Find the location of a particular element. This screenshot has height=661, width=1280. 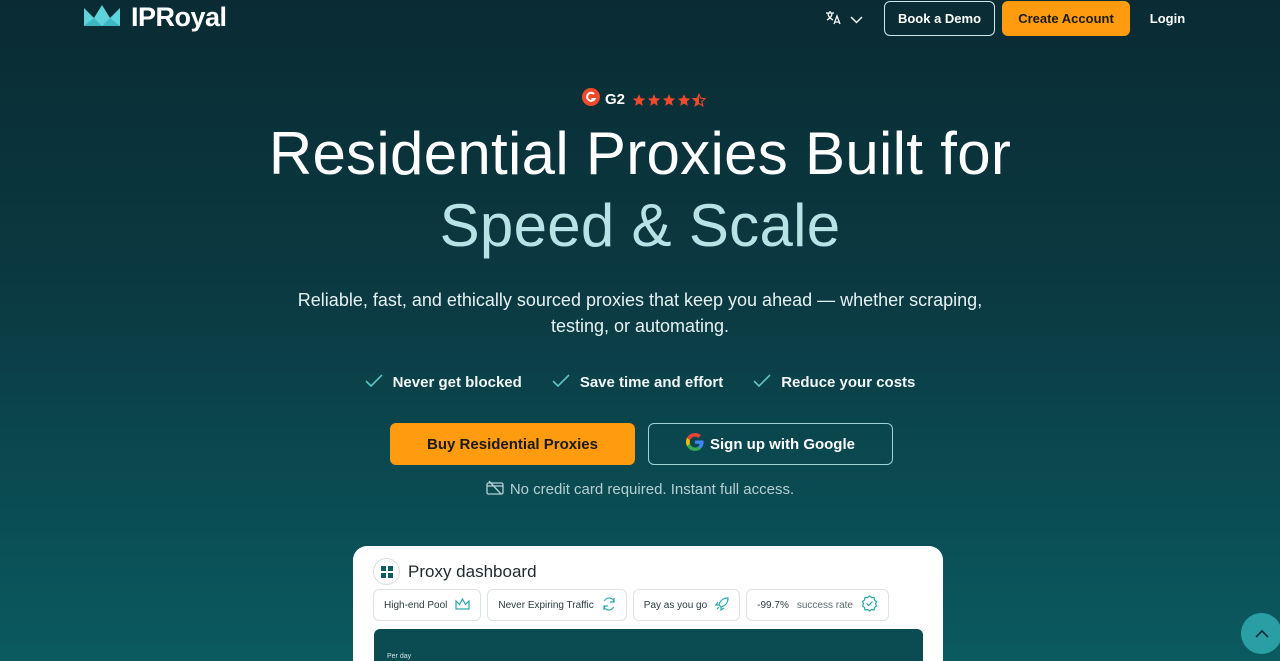

chip-high-end-pool: High-end Pool is located at coordinates (427, 605).